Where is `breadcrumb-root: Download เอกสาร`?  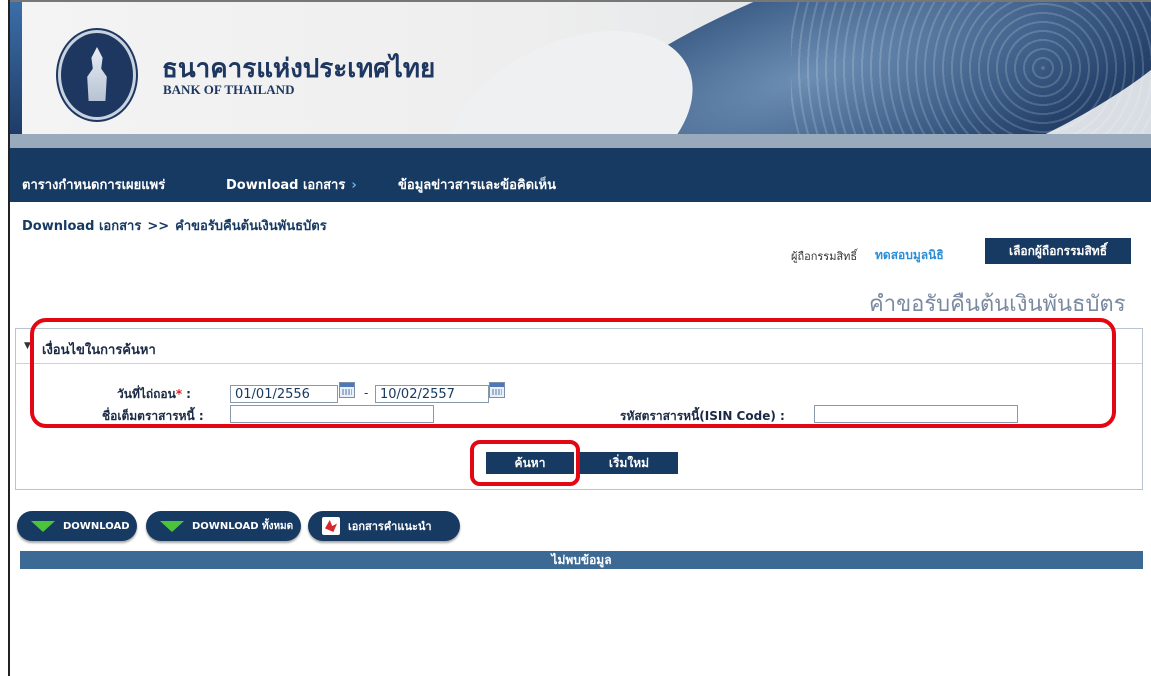 breadcrumb-root: Download เอกสาร is located at coordinates (81, 226).